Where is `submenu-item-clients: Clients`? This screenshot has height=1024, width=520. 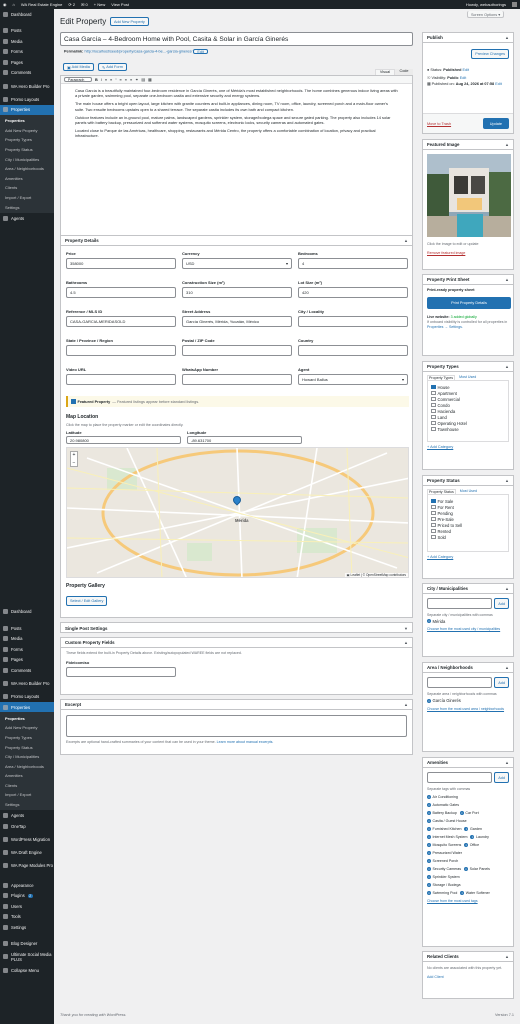 submenu-item-clients: Clients is located at coordinates (27, 786).